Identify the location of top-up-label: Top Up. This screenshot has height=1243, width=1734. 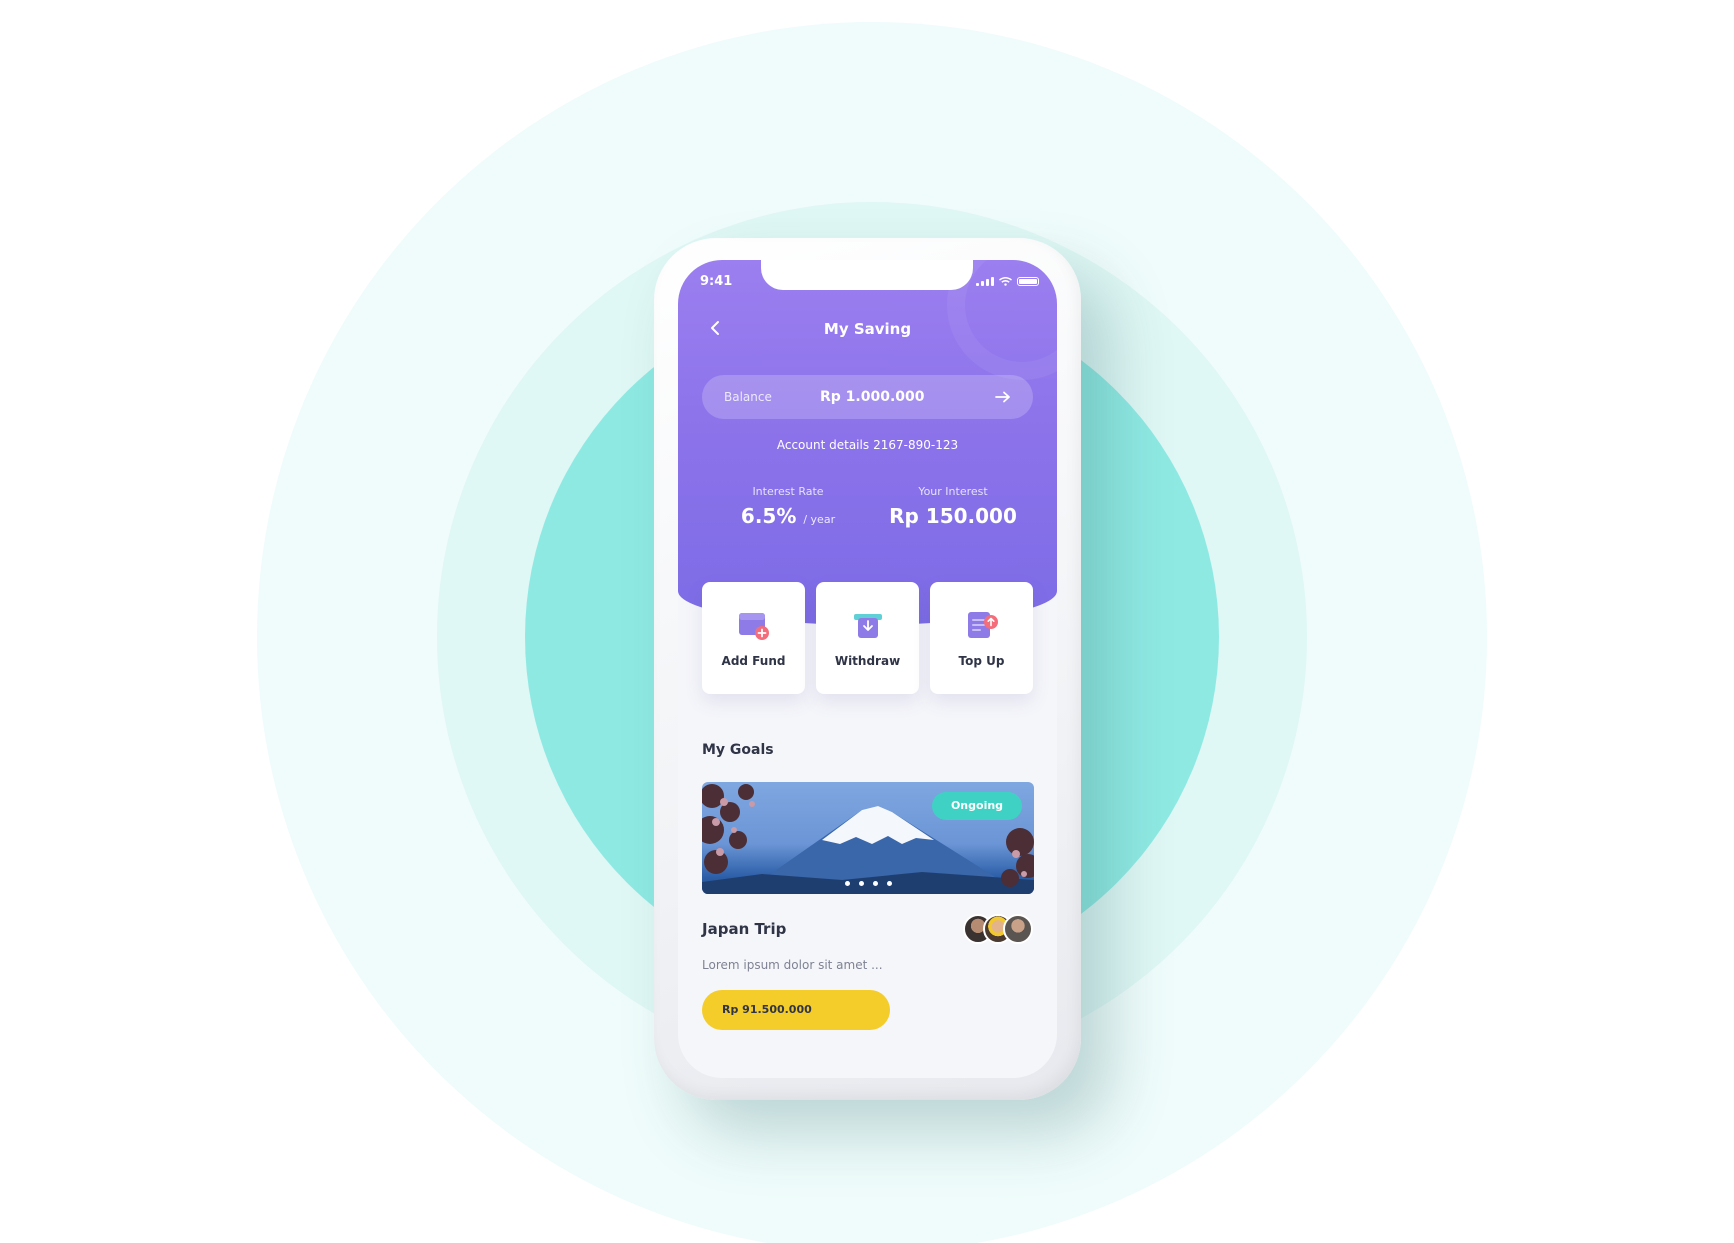
(981, 661).